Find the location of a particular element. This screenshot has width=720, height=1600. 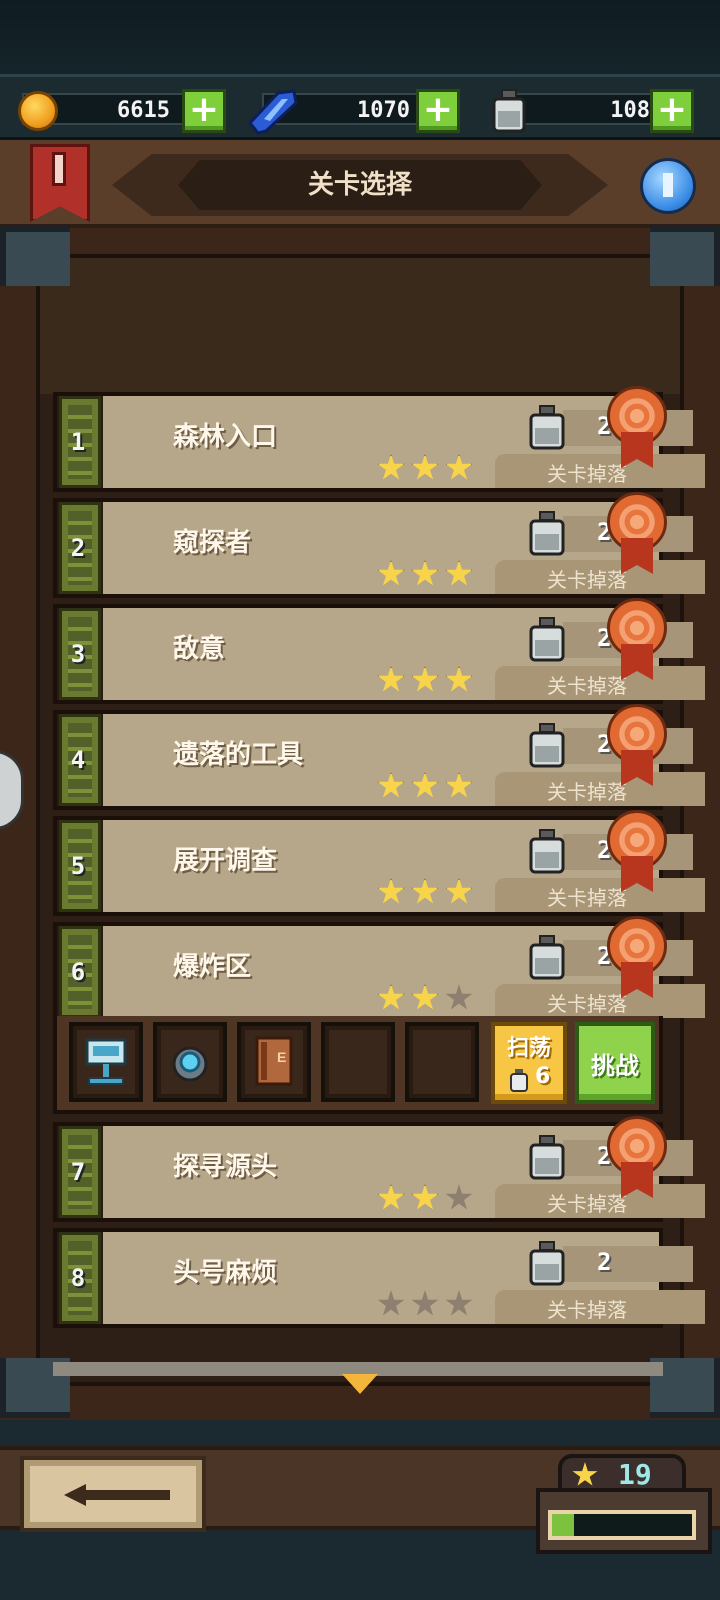

info-button is located at coordinates (668, 186).